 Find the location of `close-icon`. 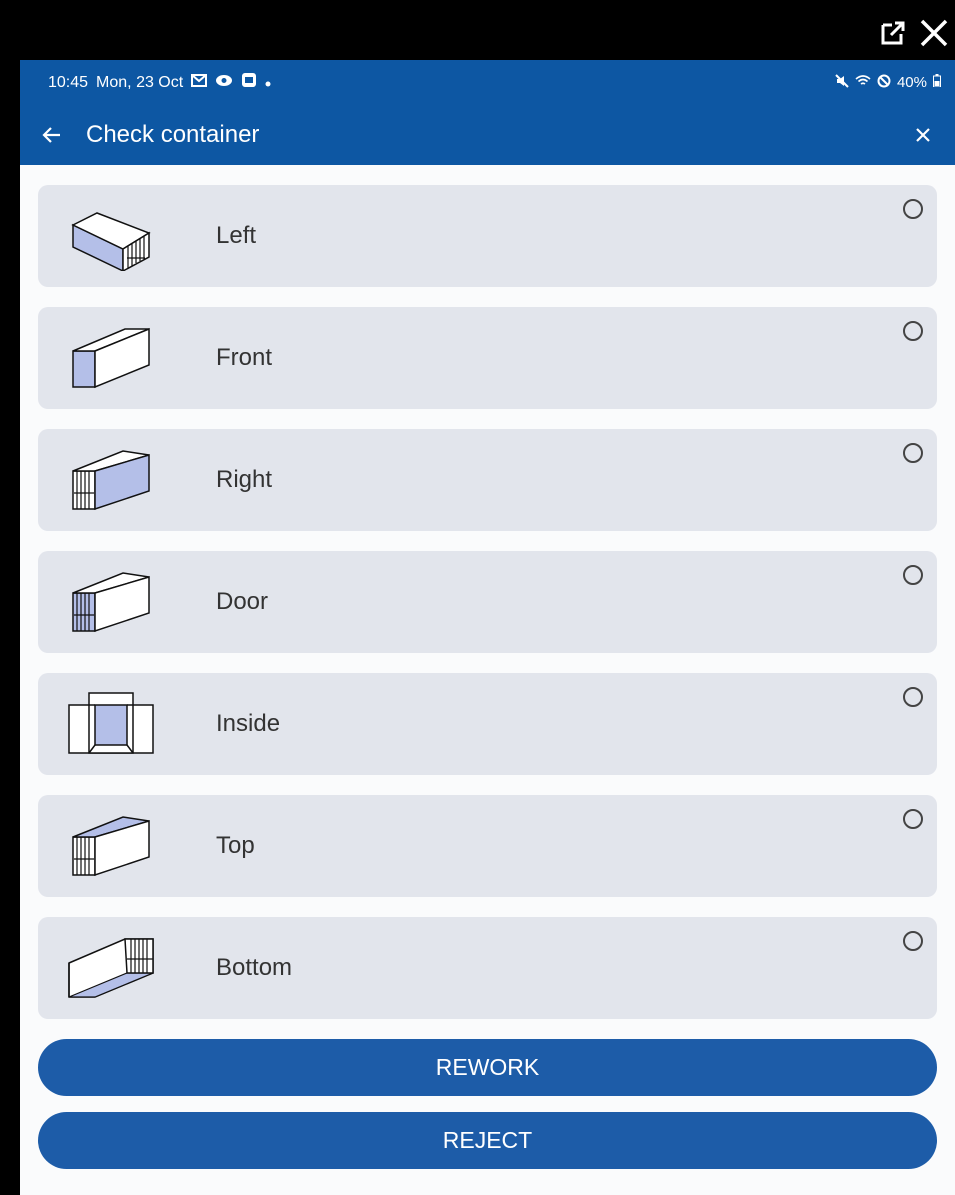

close-icon is located at coordinates (934, 33).